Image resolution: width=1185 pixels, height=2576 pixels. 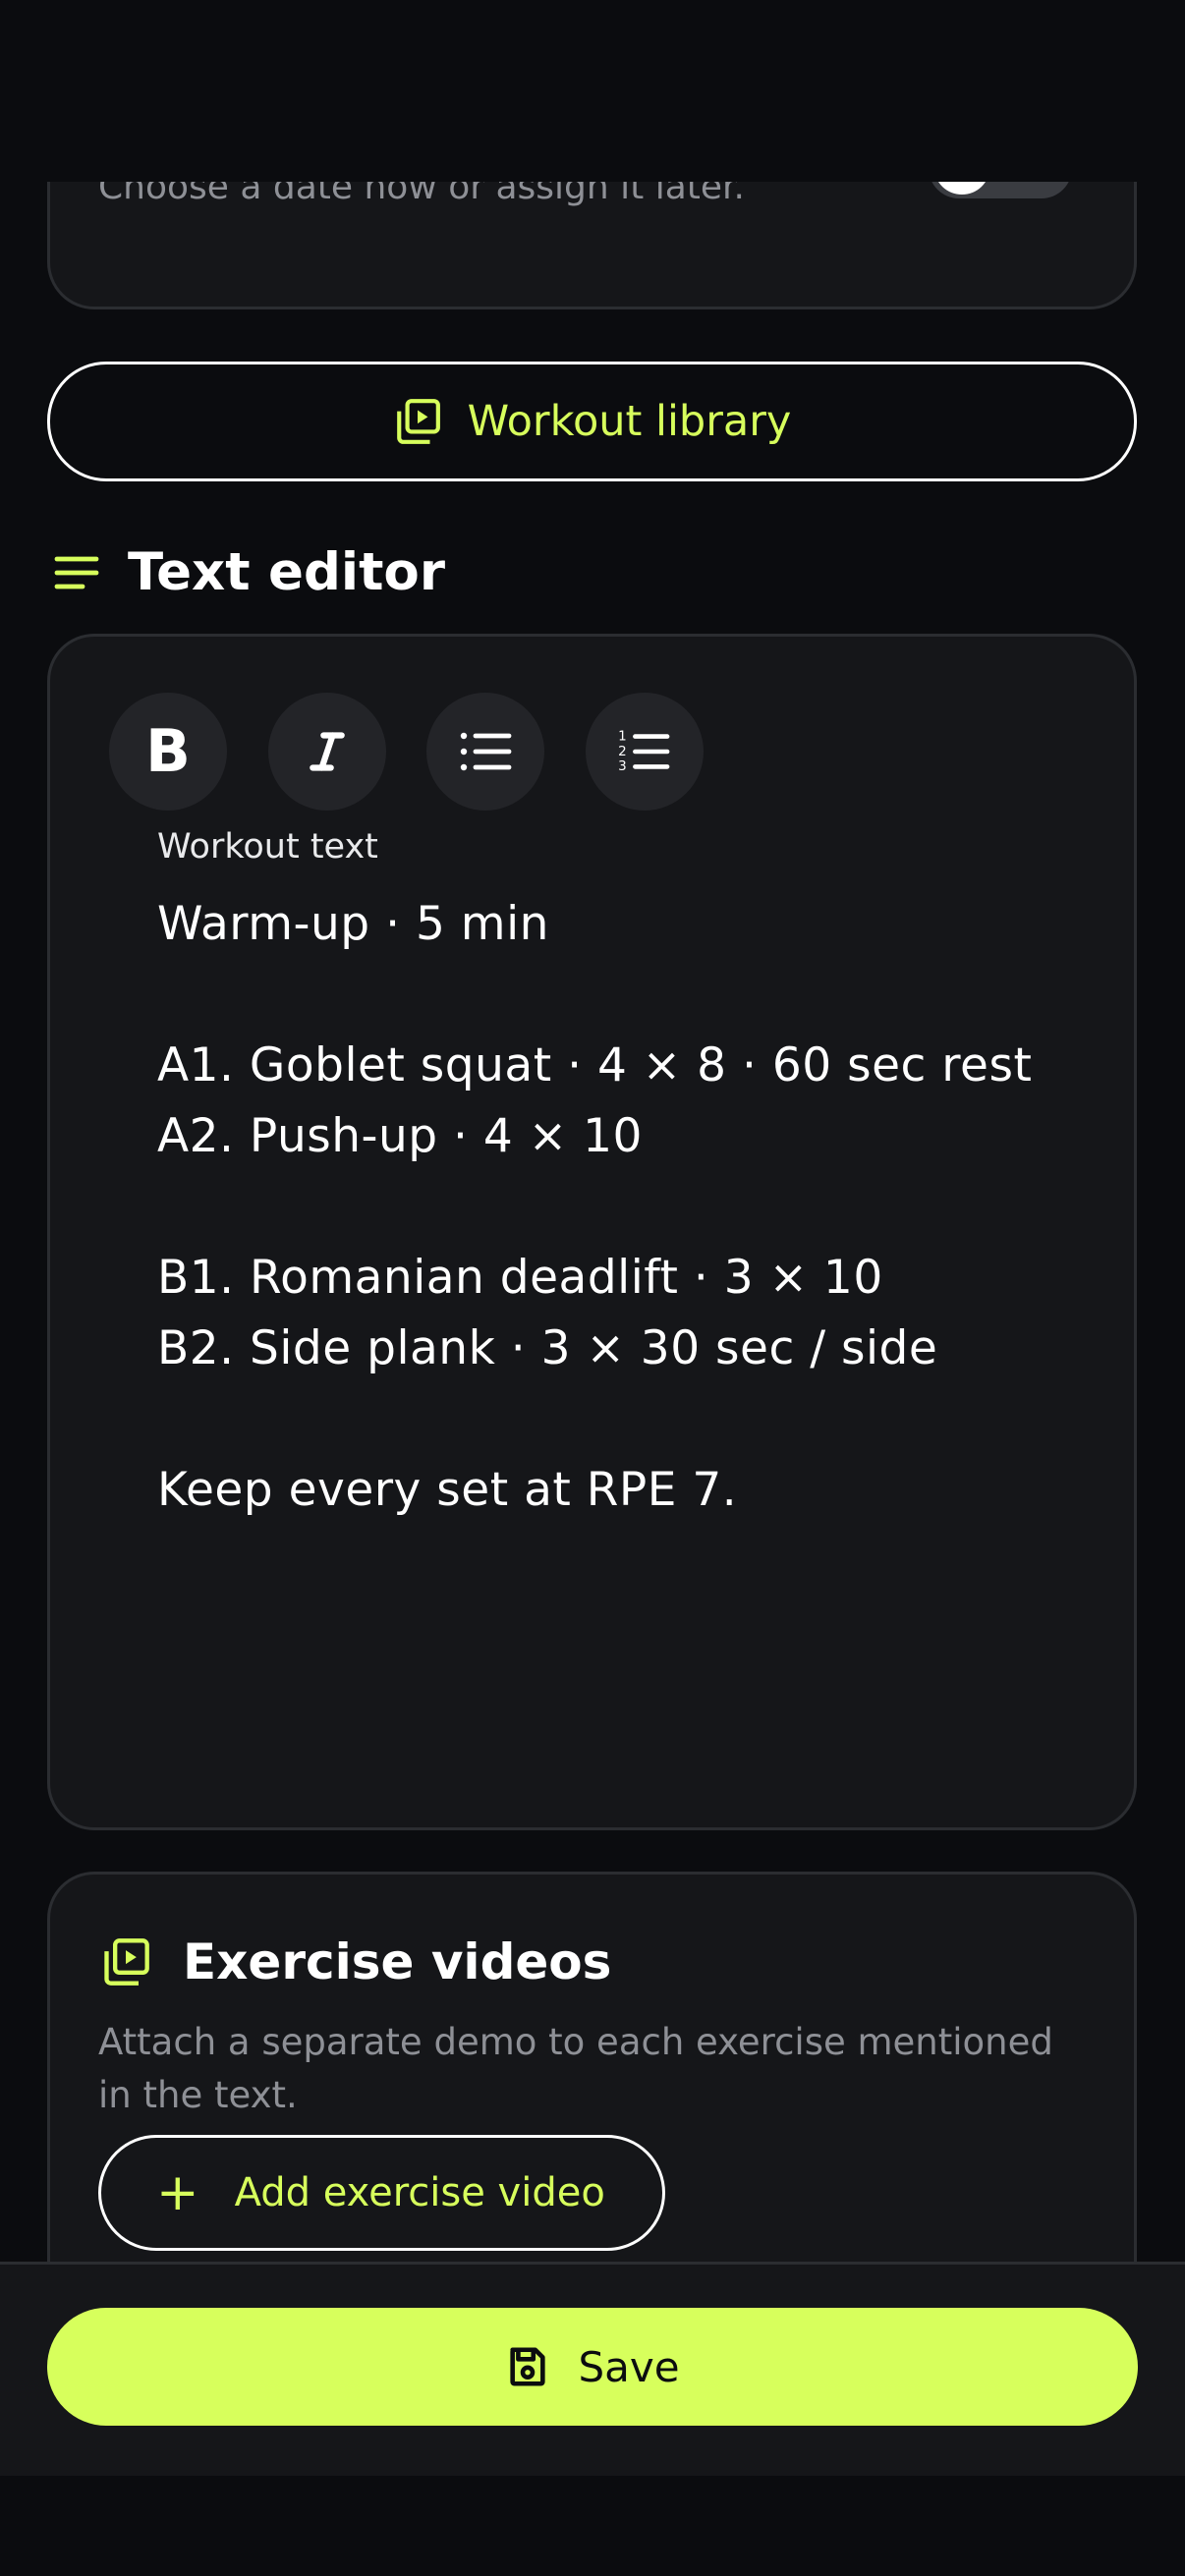 What do you see at coordinates (419, 2192) in the screenshot?
I see `add-exercise-video-label: Add exercise video` at bounding box center [419, 2192].